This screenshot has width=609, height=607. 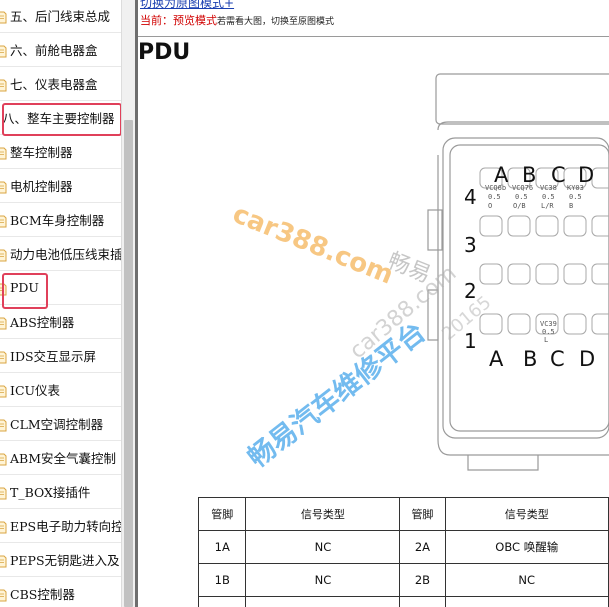 I want to click on sidebar-item-label: PEPS无钥匙进入及, so click(x=65, y=560).